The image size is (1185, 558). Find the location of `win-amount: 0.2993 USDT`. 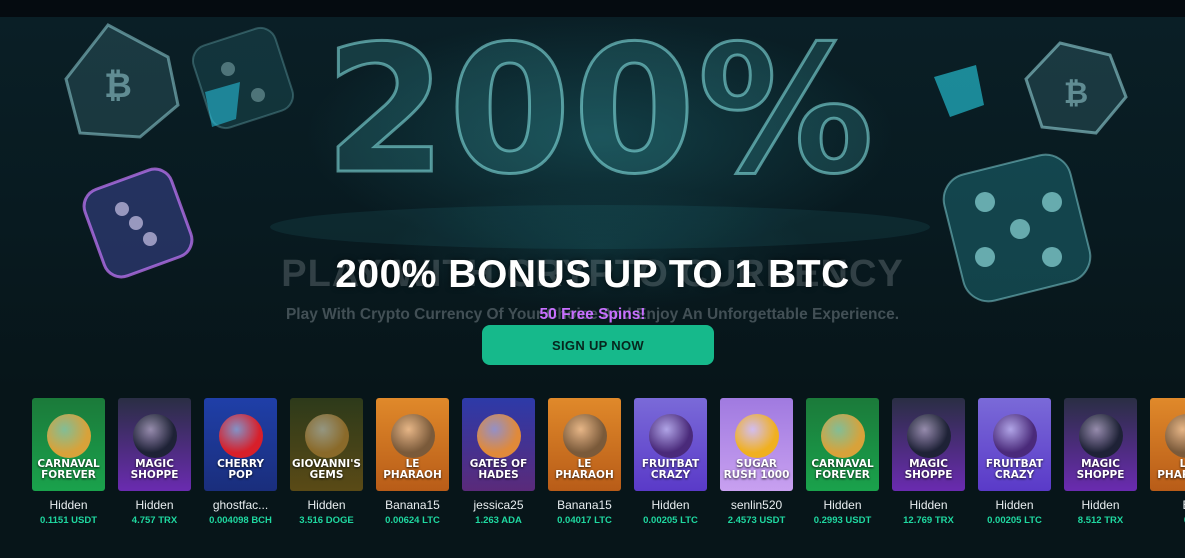

win-amount: 0.2993 USDT is located at coordinates (842, 520).